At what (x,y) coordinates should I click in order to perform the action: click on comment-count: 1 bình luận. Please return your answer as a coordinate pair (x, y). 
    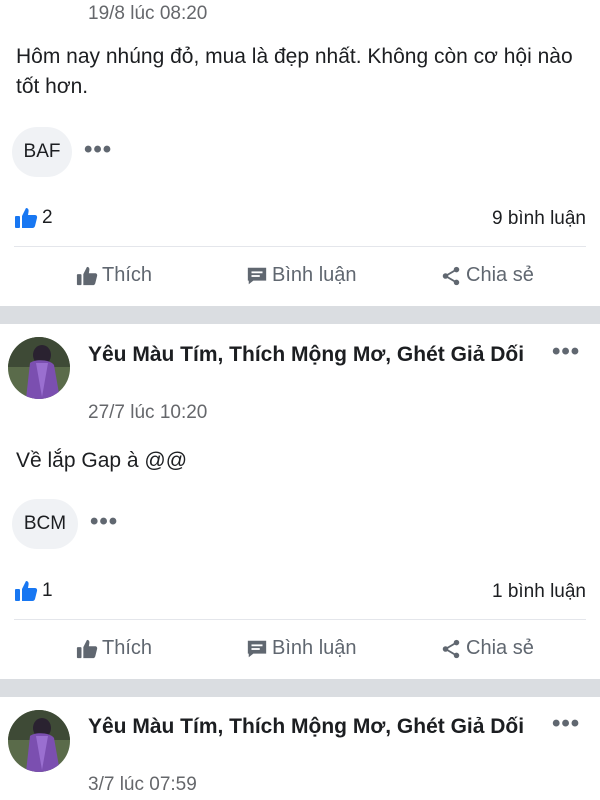
    Looking at the image, I should click on (539, 592).